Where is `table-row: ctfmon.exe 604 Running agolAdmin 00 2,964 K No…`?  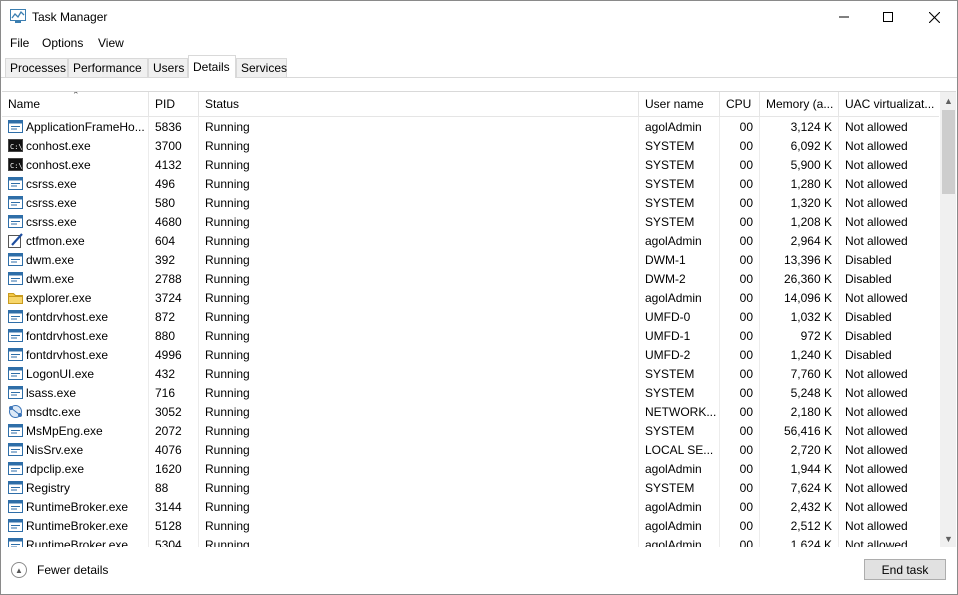
table-row: ctfmon.exe 604 Running agolAdmin 00 2,964 K No… is located at coordinates (470, 240).